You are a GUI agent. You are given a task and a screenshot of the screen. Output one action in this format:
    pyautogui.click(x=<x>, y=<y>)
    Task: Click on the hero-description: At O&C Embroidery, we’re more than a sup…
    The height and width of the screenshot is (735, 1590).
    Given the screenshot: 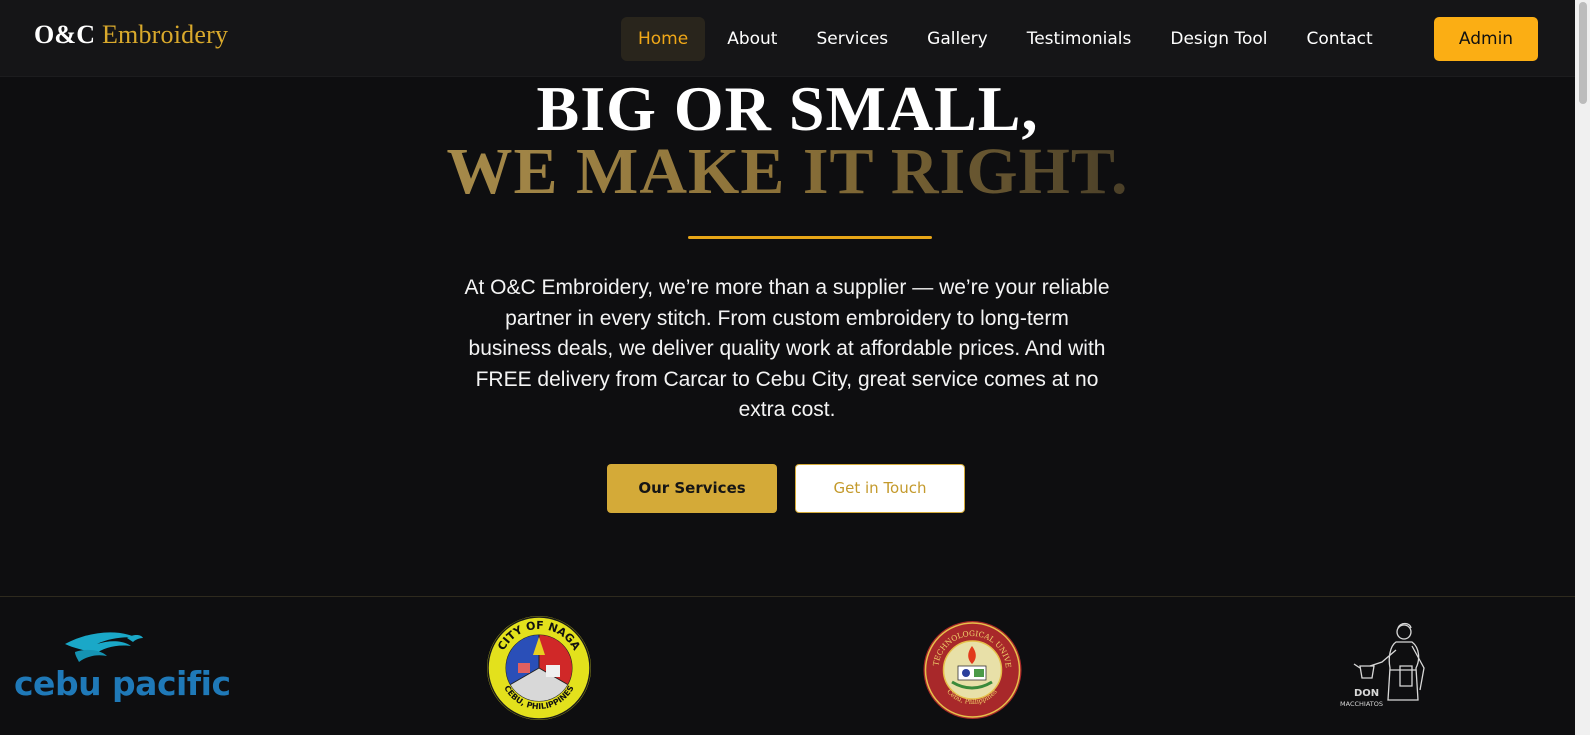 What is the action you would take?
    pyautogui.click(x=787, y=348)
    